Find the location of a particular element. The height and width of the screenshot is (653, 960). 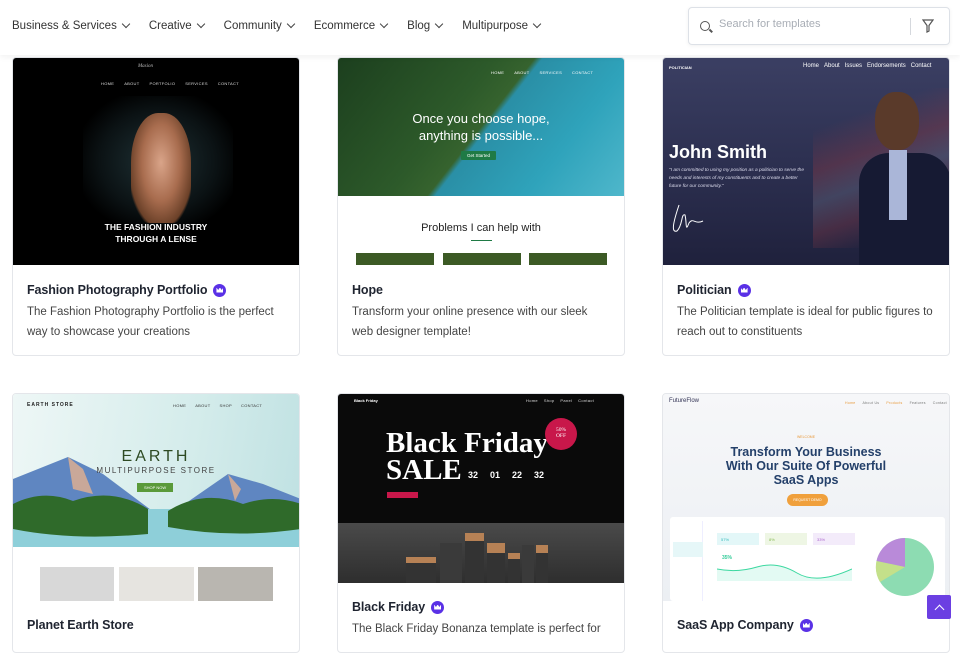

thumb-text: 33% is located at coordinates (834, 539).